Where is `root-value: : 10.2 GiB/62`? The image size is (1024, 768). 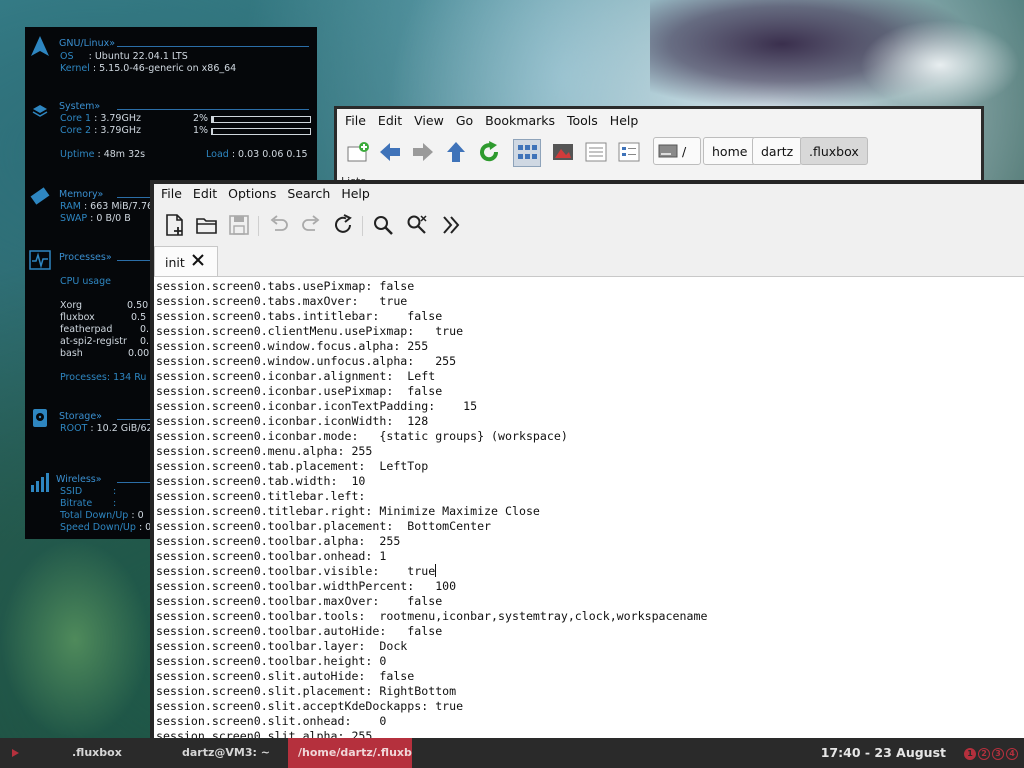 root-value: : 10.2 GiB/62 is located at coordinates (121, 428).